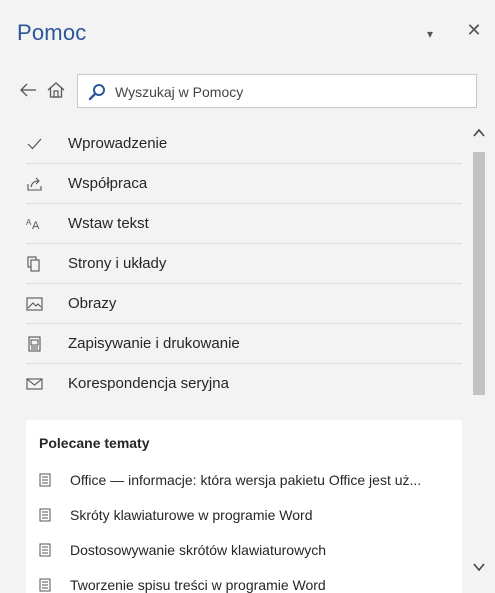  I want to click on category-item-wprowadzenie: Wprowadzenie, so click(244, 144).